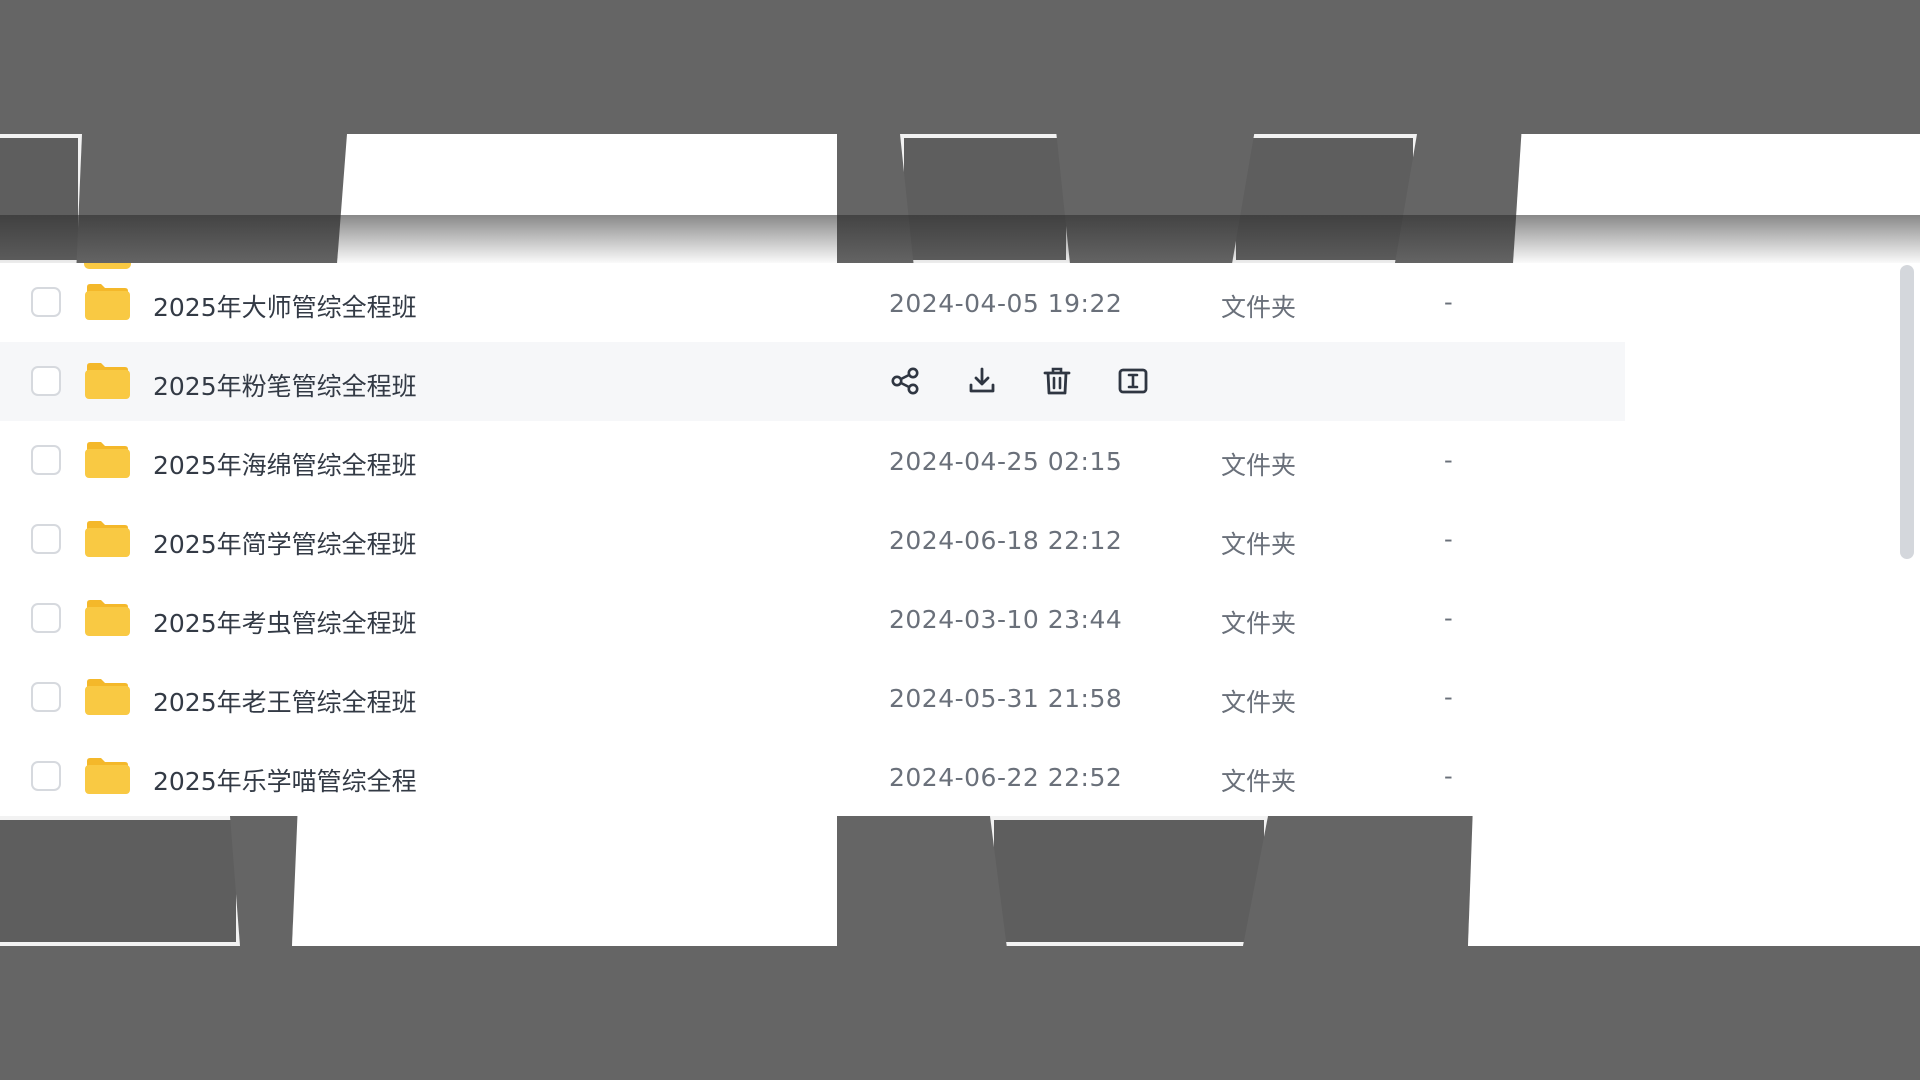 The image size is (1920, 1080). What do you see at coordinates (982, 381) in the screenshot?
I see `download-icon` at bounding box center [982, 381].